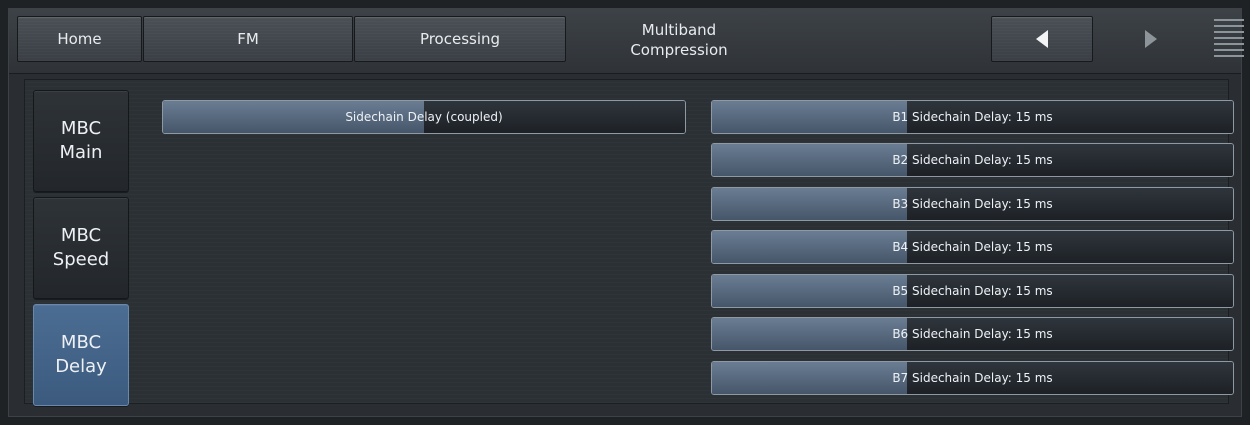  I want to click on back-button, so click(1042, 39).